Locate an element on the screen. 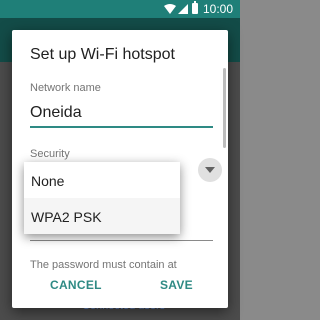  signal-icon is located at coordinates (183, 9).